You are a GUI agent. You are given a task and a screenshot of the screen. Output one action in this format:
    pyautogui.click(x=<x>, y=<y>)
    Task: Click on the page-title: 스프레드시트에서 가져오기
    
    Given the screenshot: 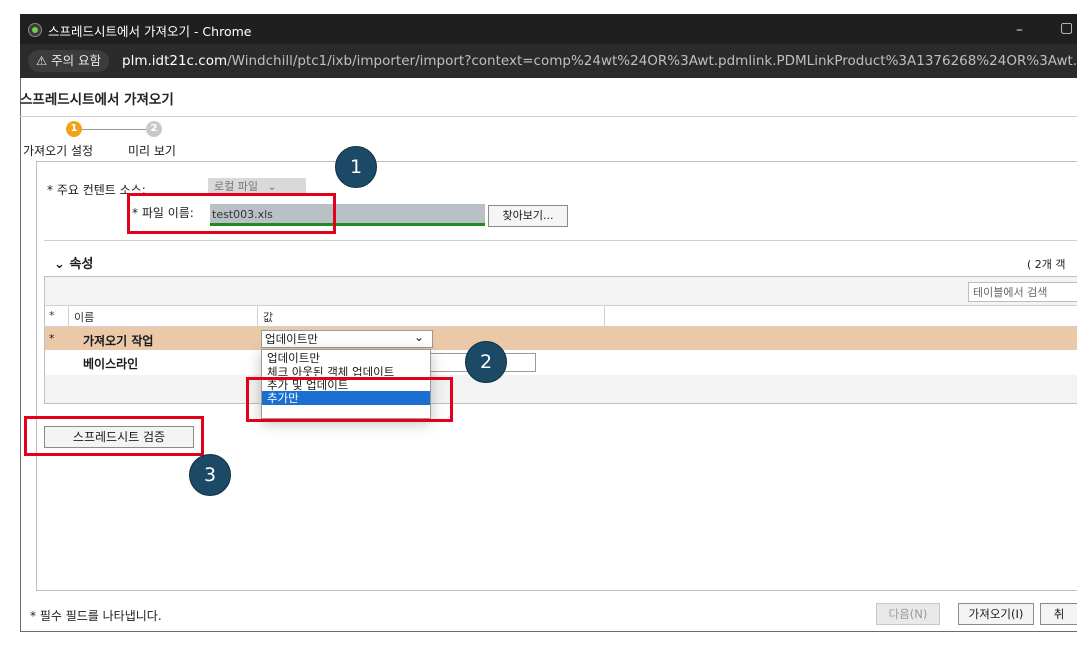 What is the action you would take?
    pyautogui.click(x=97, y=100)
    